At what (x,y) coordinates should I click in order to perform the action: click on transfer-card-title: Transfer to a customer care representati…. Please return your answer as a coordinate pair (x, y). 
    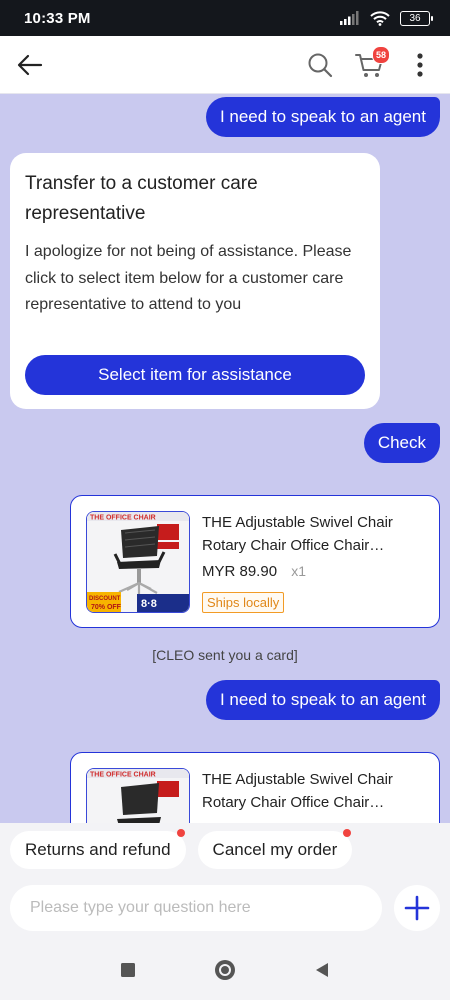
    Looking at the image, I should click on (141, 198).